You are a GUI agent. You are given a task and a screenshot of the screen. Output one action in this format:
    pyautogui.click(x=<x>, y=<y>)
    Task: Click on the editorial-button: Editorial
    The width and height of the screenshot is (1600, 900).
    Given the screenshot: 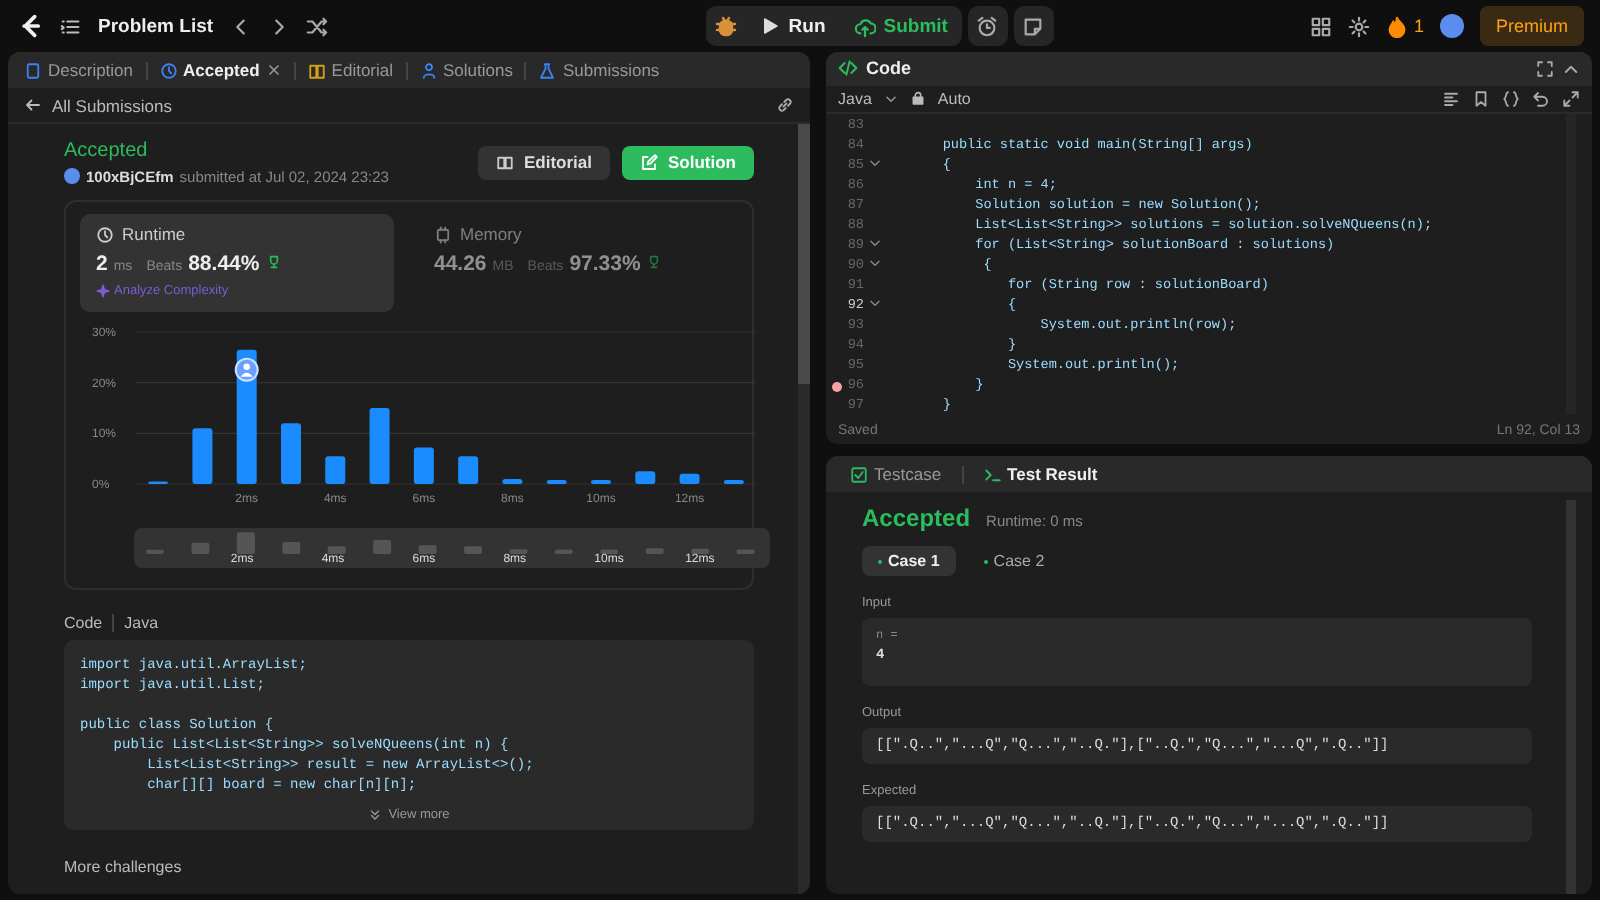 What is the action you would take?
    pyautogui.click(x=543, y=162)
    